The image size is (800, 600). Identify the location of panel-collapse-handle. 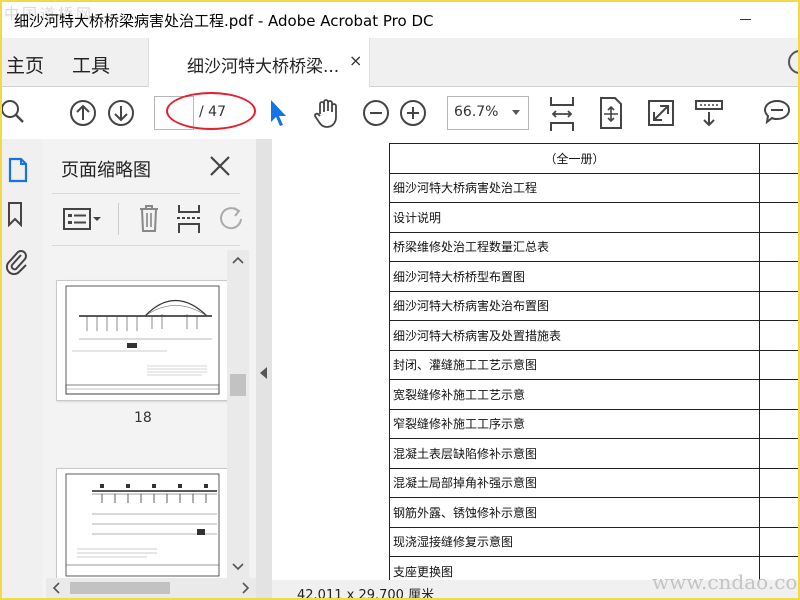
(264, 368).